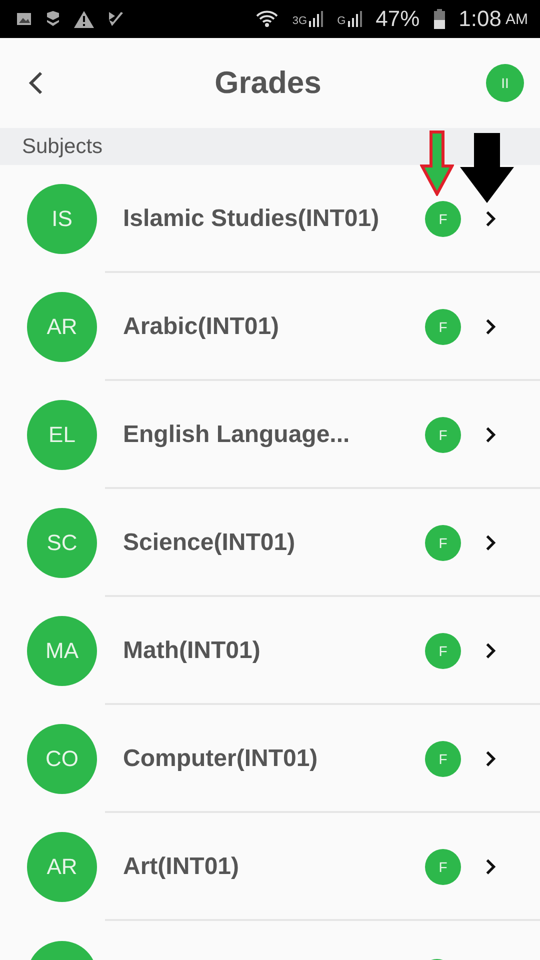  I want to click on wifi-icon, so click(267, 19).